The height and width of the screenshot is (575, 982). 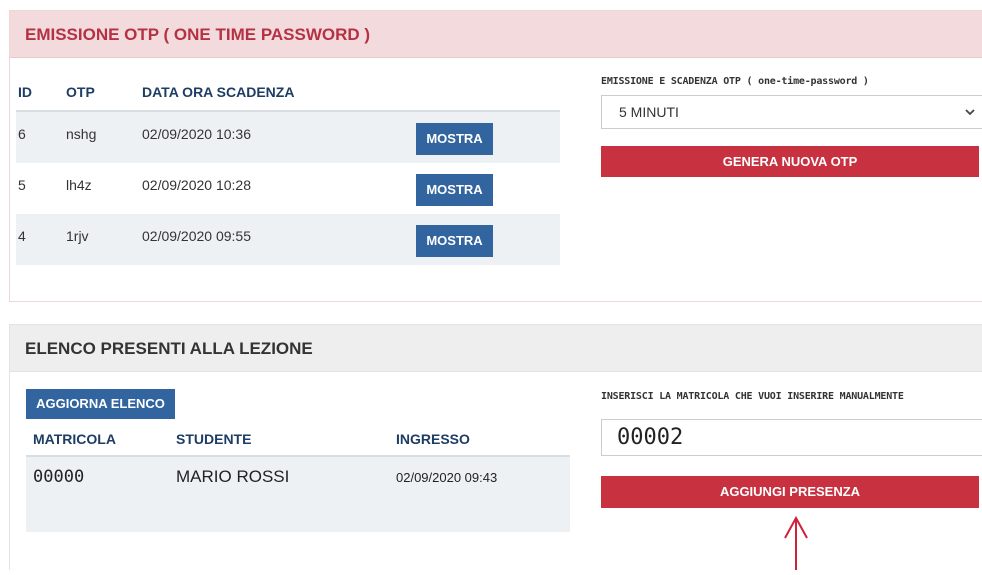 What do you see at coordinates (218, 92) in the screenshot?
I see `column-header-expiry: DATA ORA SCADENZA` at bounding box center [218, 92].